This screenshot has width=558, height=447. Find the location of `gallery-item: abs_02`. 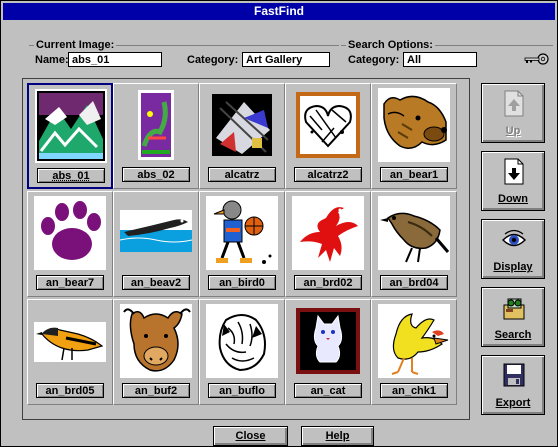

gallery-item: abs_02 is located at coordinates (156, 136).